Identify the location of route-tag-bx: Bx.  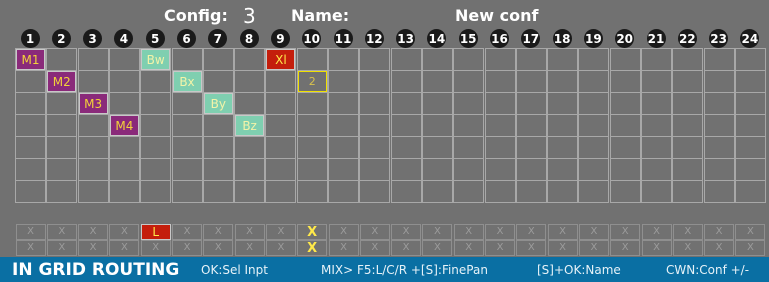
(187, 81).